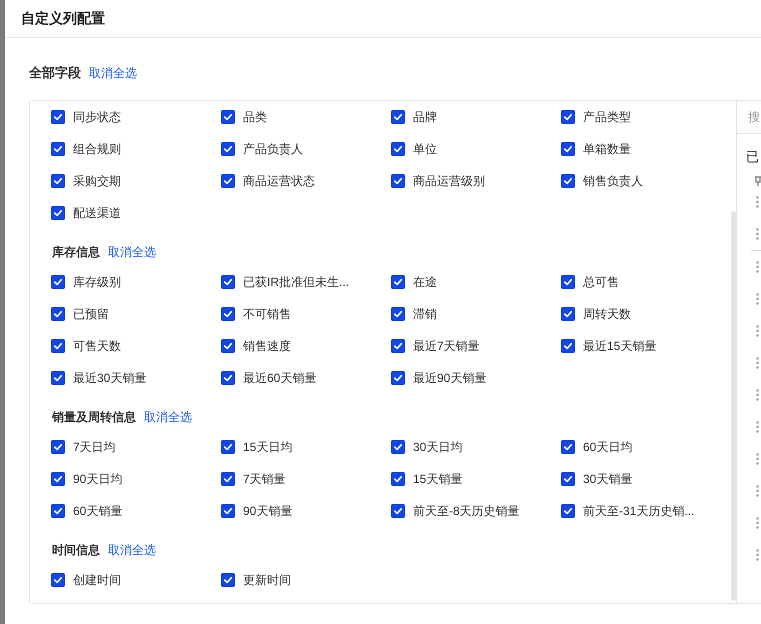 This screenshot has width=761, height=624. What do you see at coordinates (97, 479) in the screenshot?
I see `field-label: 90天日均` at bounding box center [97, 479].